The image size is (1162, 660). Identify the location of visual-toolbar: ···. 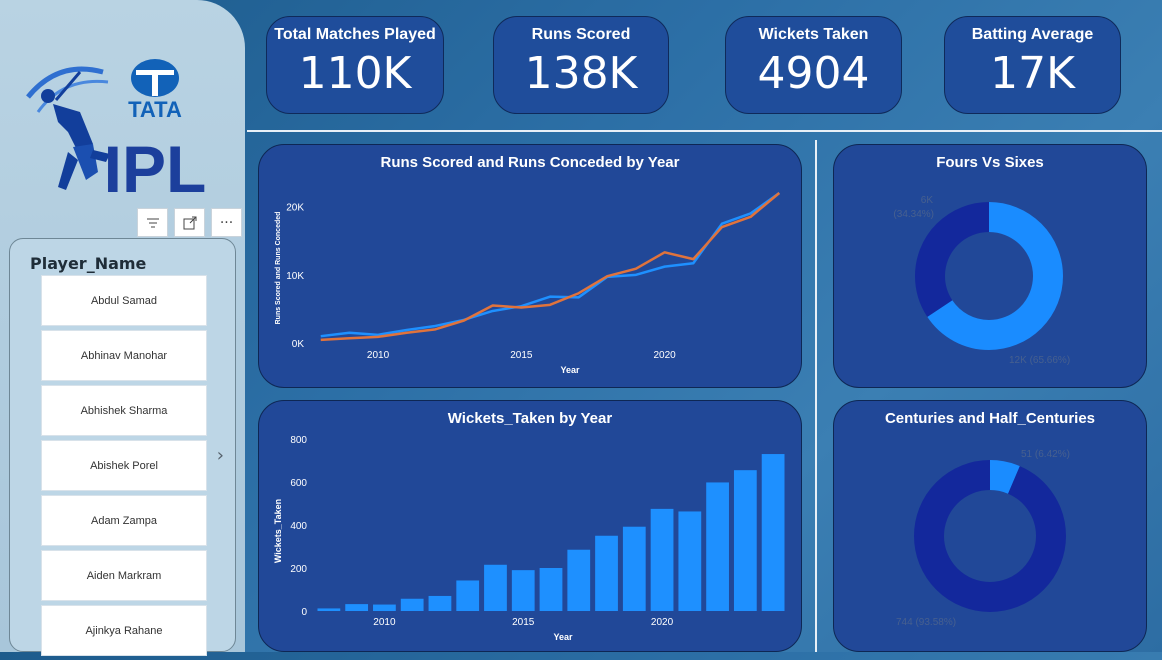
(189, 222).